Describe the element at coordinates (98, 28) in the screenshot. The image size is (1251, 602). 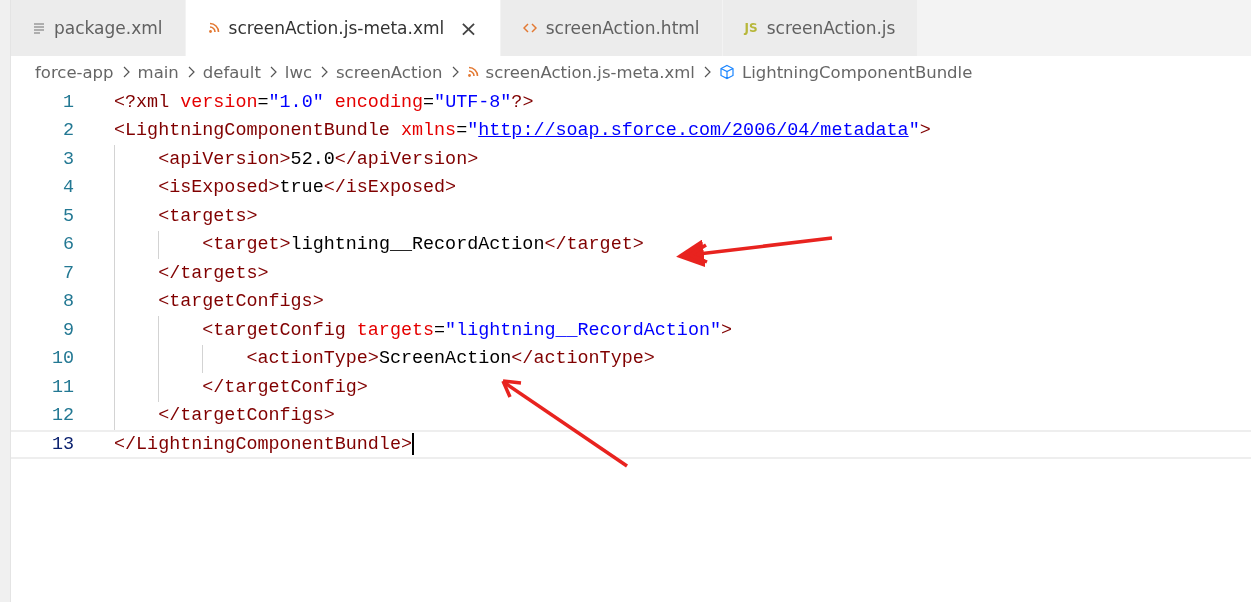
I see `editor-tab: package.xml` at that location.